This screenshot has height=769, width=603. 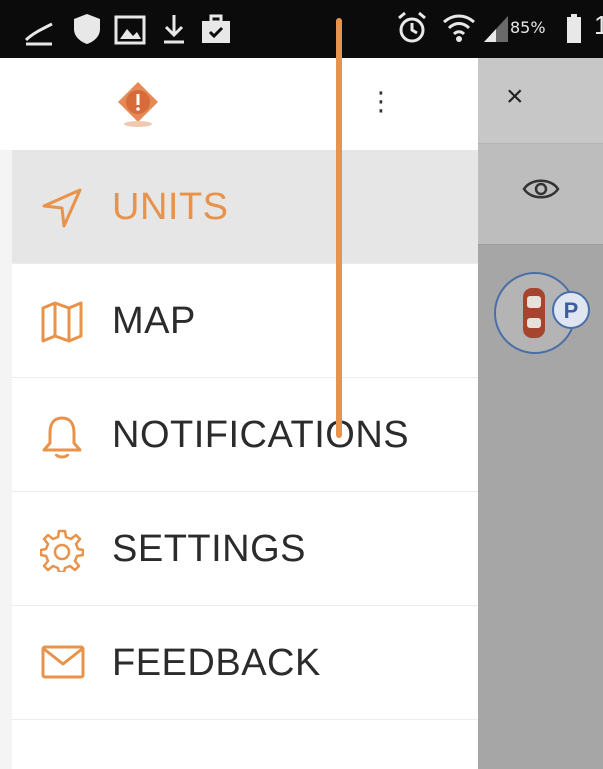 I want to click on drawer-item-label: SETTINGS, so click(x=209, y=549).